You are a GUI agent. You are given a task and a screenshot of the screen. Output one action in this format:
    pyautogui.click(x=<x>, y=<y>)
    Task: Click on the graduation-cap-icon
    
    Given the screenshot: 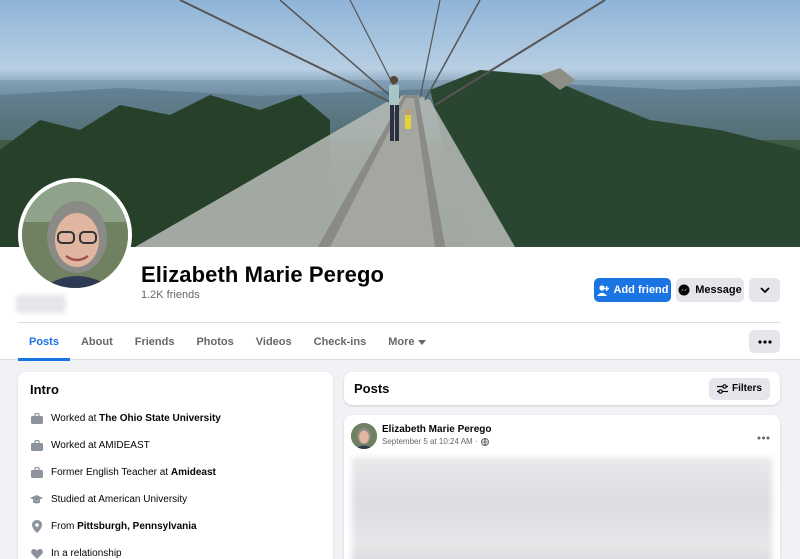 What is the action you would take?
    pyautogui.click(x=36, y=499)
    